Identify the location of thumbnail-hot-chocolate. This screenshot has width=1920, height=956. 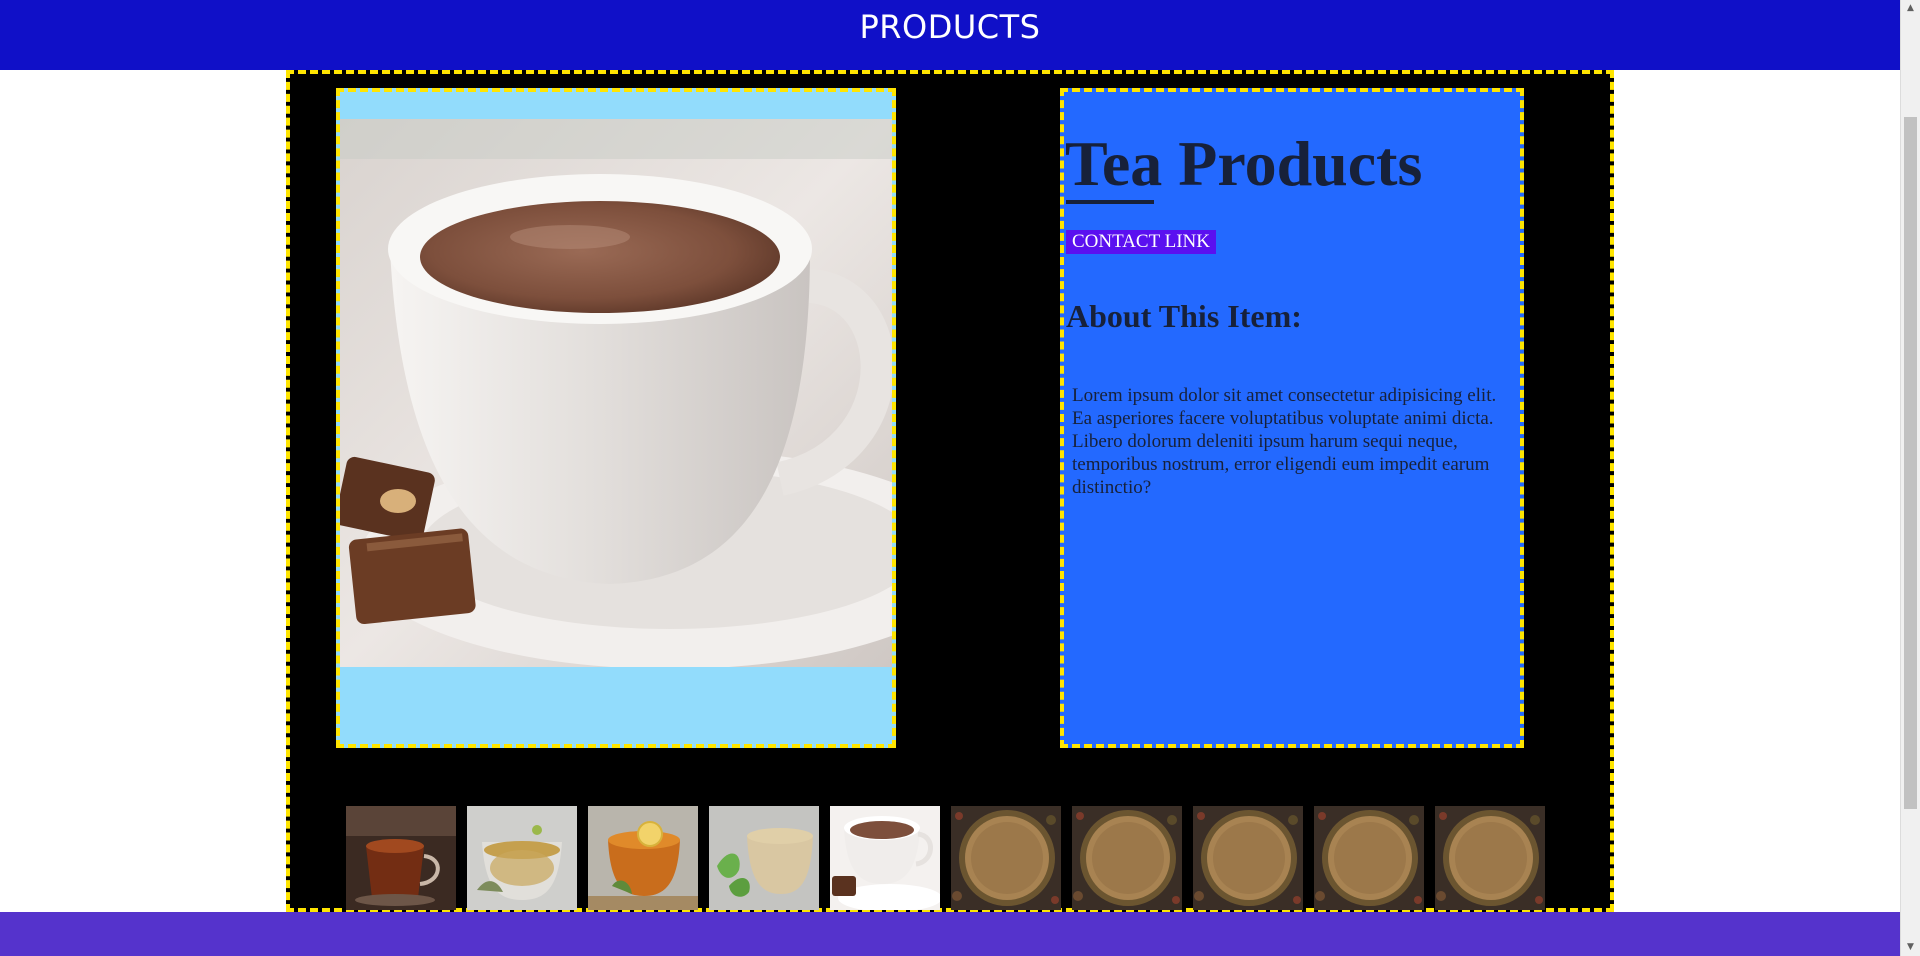
(885, 858).